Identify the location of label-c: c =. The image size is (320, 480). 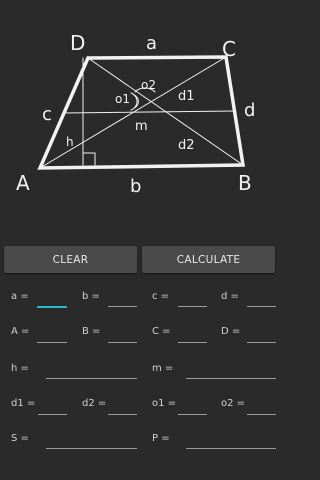
(161, 296).